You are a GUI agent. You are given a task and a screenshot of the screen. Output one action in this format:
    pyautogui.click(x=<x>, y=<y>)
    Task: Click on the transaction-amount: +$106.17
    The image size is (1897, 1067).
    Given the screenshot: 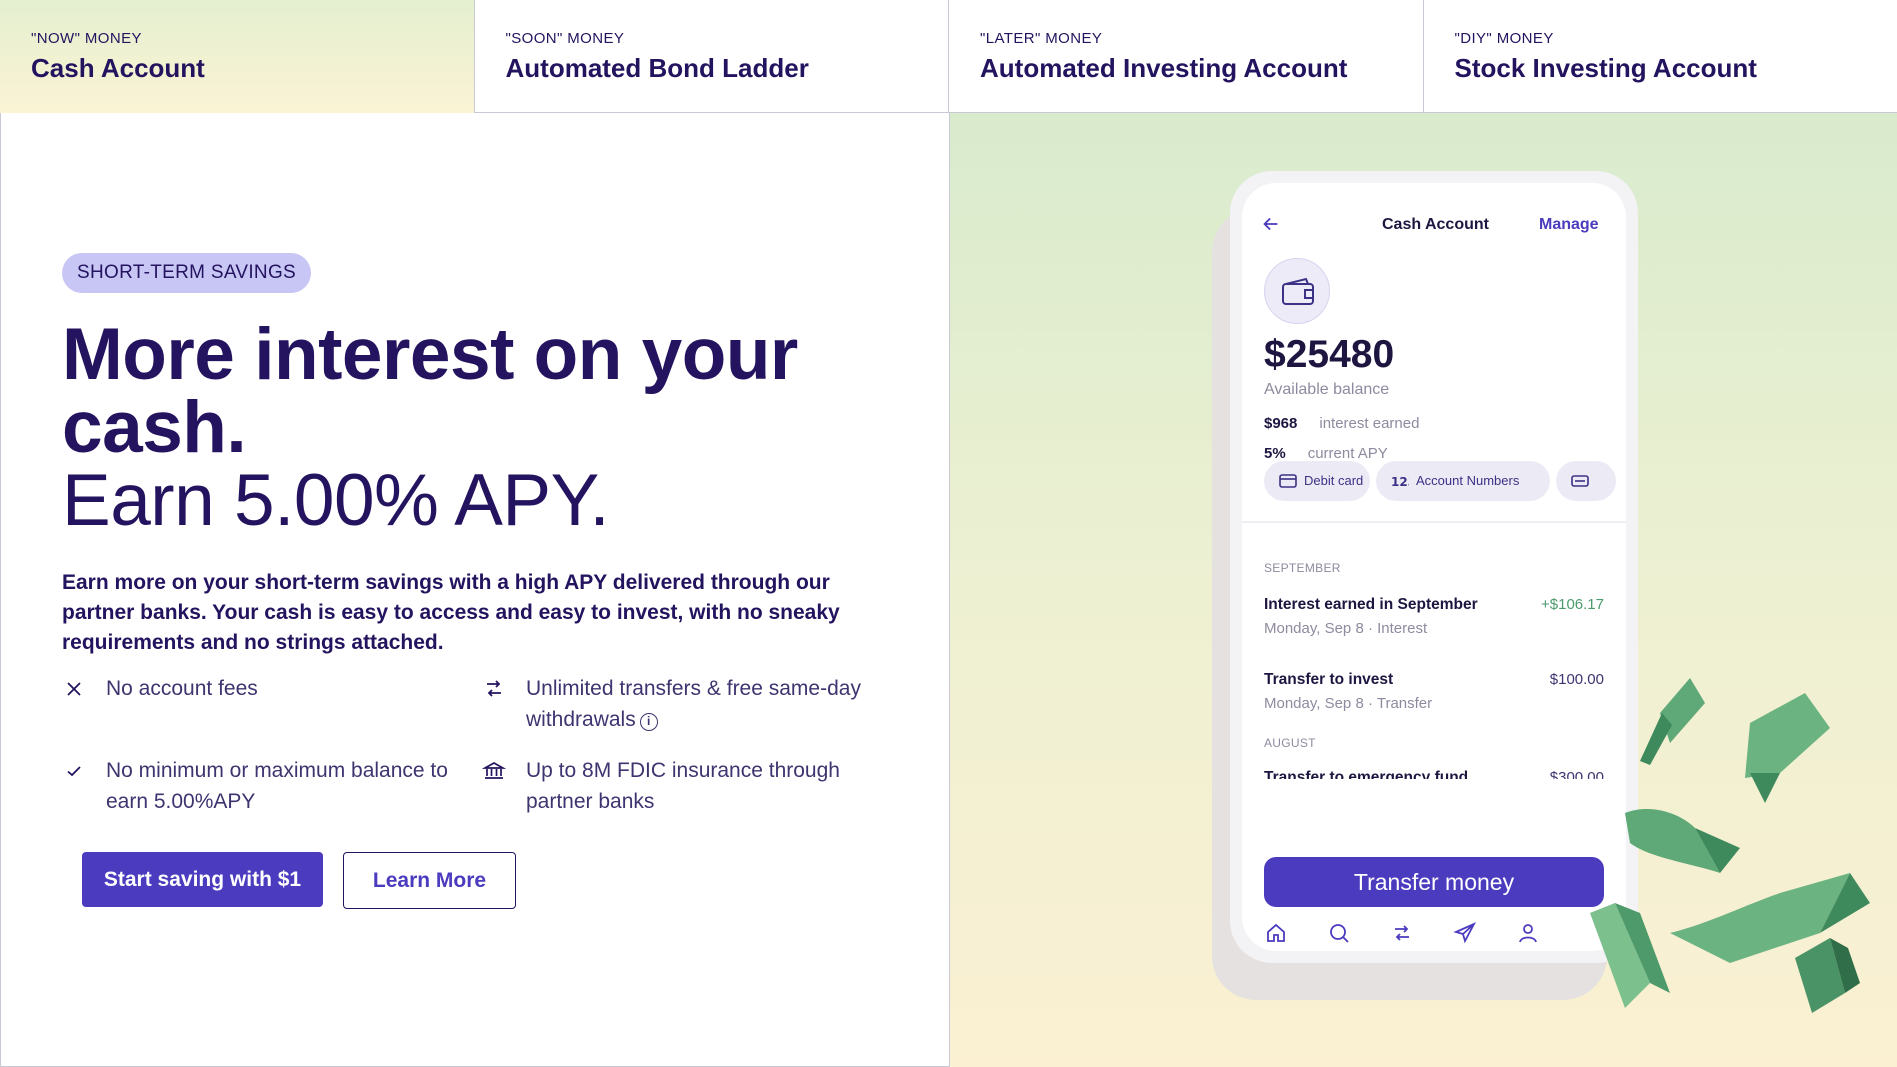 What is the action you would take?
    pyautogui.click(x=1572, y=604)
    